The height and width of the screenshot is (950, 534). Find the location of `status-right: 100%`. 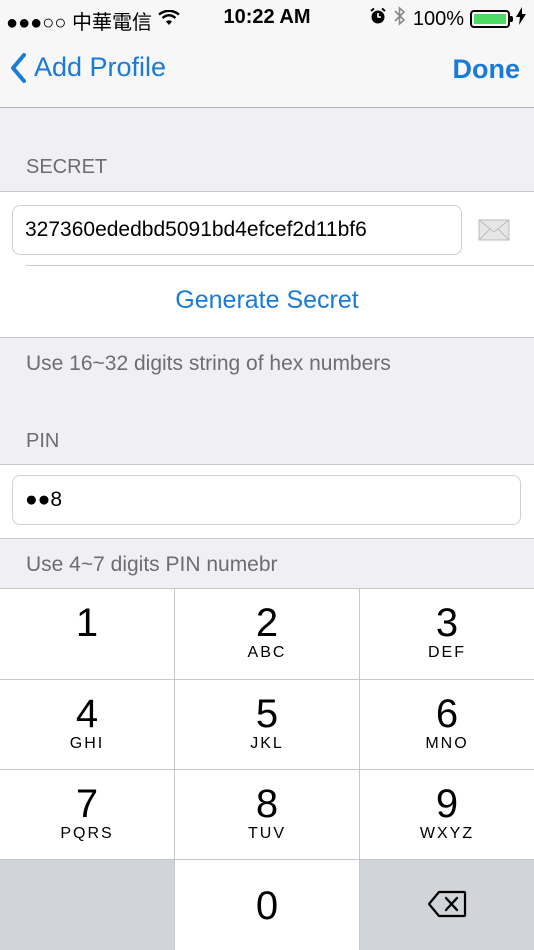

status-right: 100% is located at coordinates (447, 19).